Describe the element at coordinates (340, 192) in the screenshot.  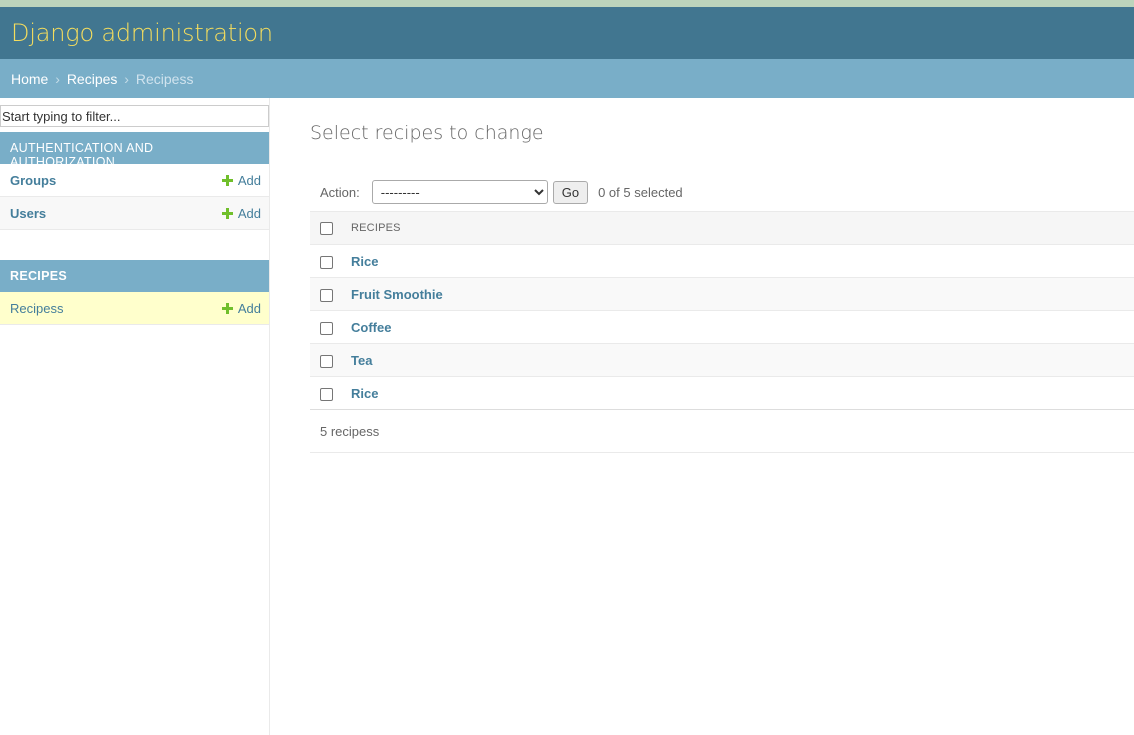
I see `action-label: Action:` at that location.